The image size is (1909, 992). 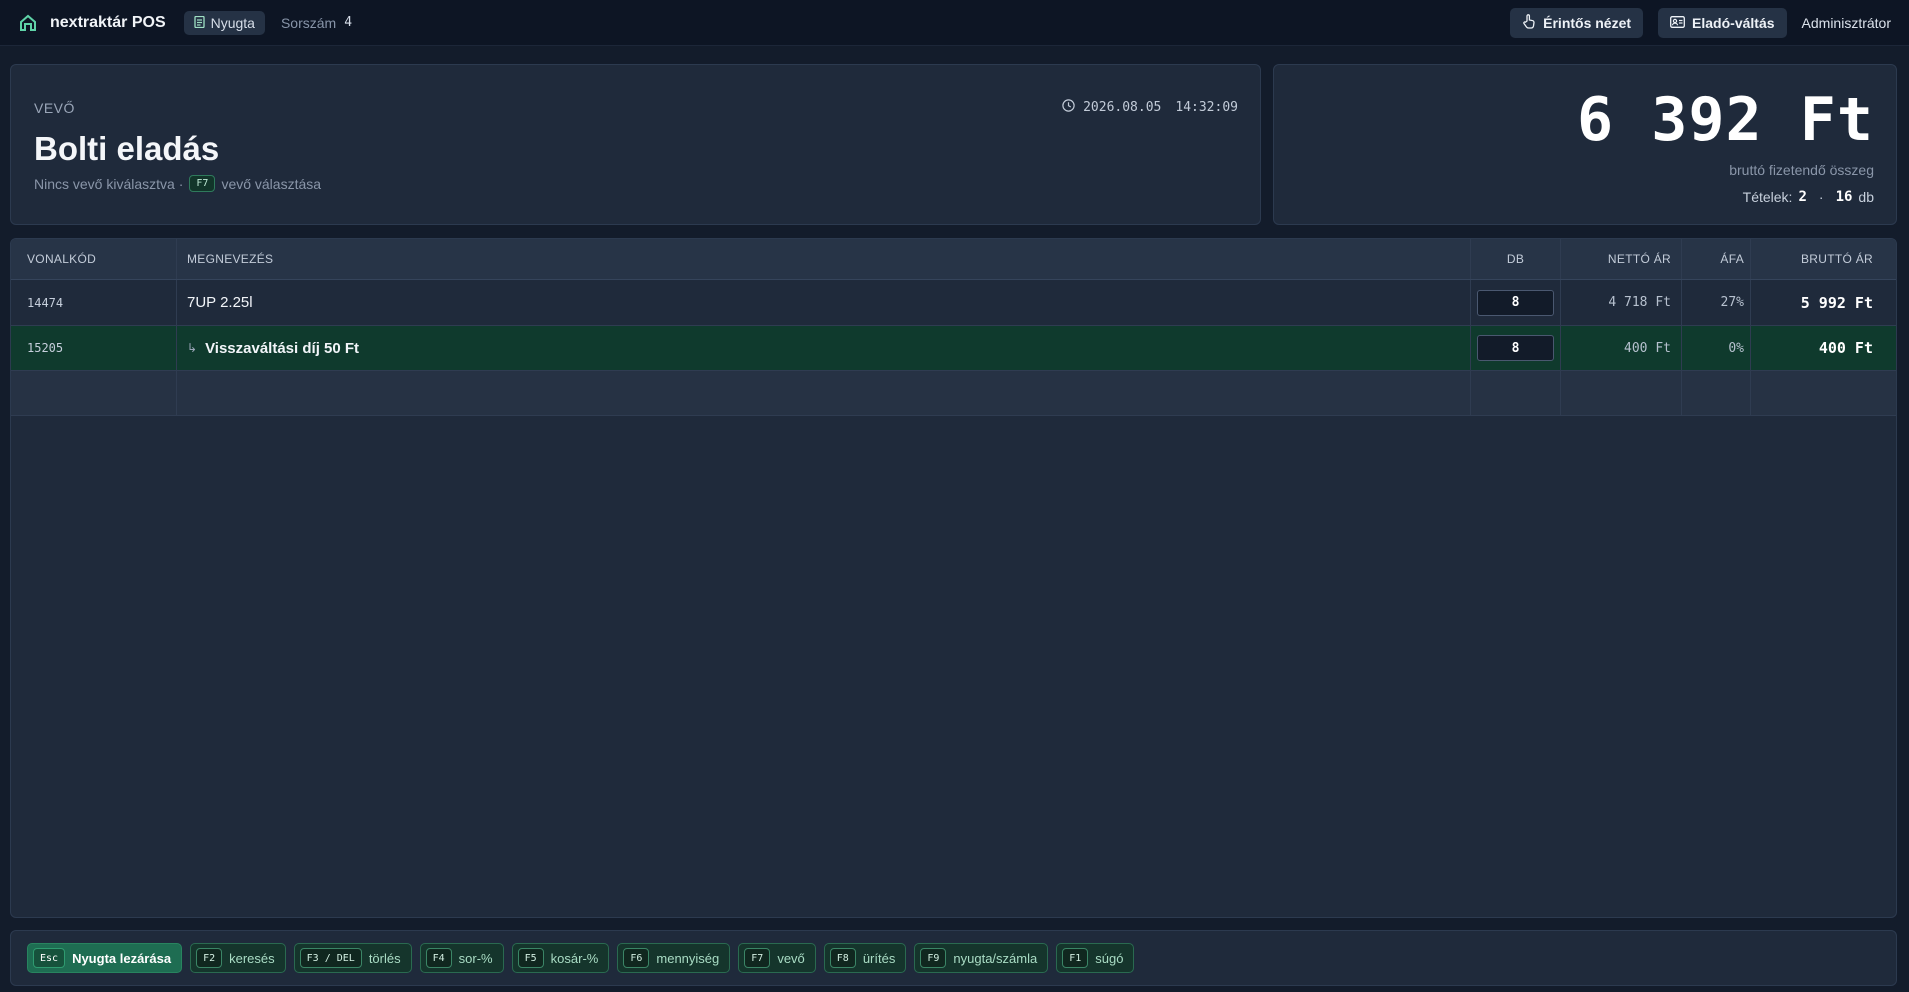 I want to click on shortcut-key: F7, so click(x=757, y=958).